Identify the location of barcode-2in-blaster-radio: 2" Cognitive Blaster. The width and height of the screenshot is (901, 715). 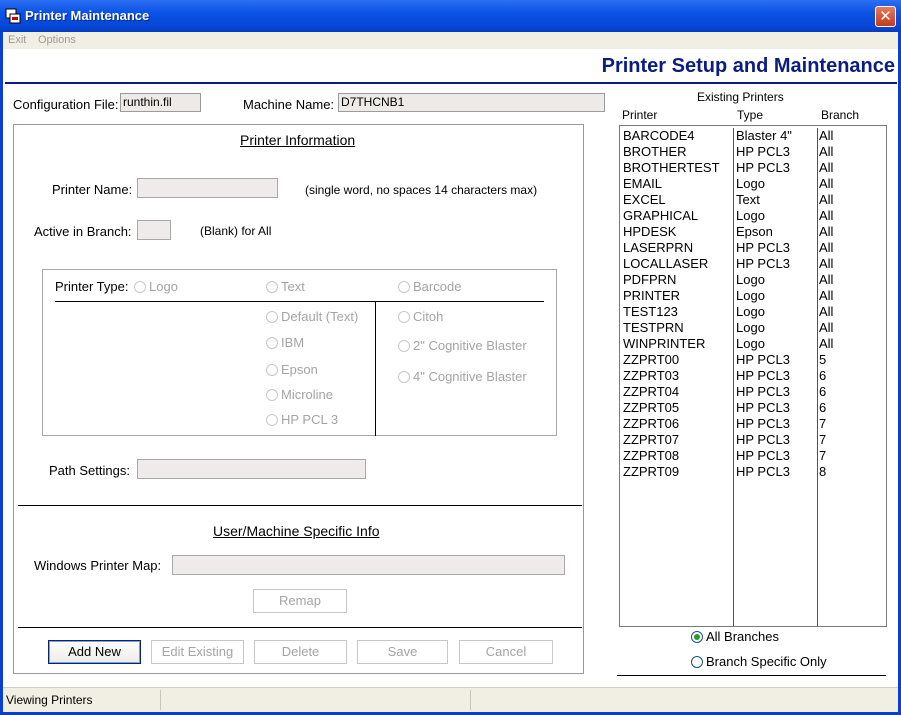
(462, 345).